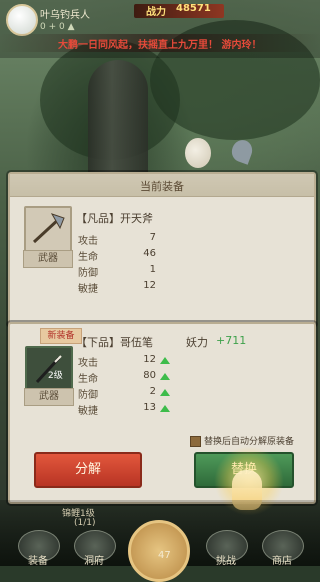 The height and width of the screenshot is (582, 320). Describe the element at coordinates (149, 375) in the screenshot. I see `stat-value: 80` at that location.